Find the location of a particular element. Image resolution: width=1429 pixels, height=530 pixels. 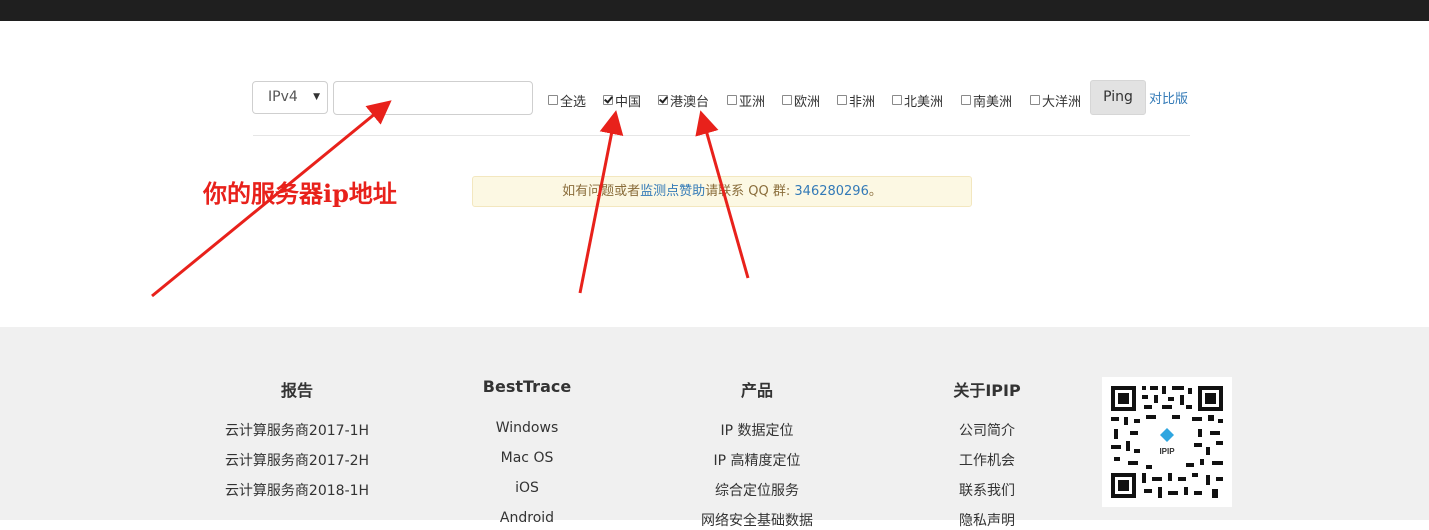

footer-link: 云计算服务商2018-1H is located at coordinates (297, 490).